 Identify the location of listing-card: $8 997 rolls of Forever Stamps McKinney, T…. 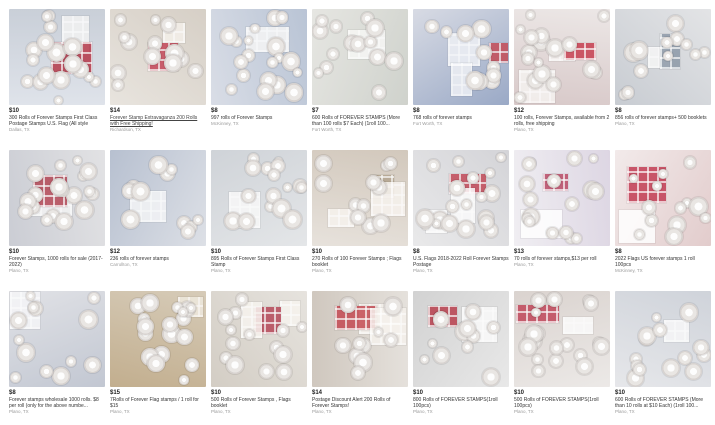
(259, 68).